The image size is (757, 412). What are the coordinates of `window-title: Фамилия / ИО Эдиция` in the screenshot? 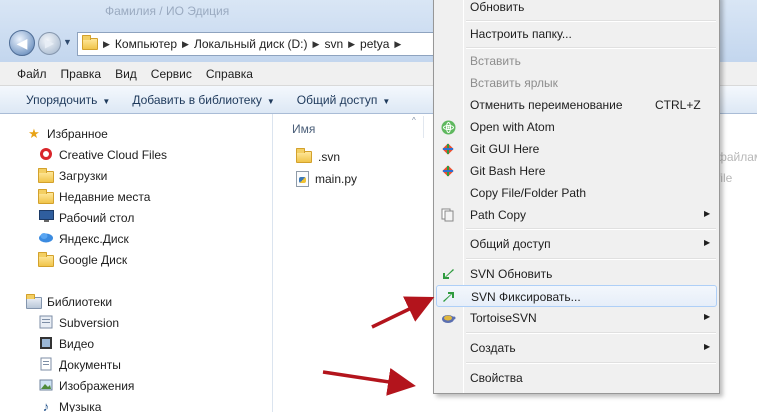 It's located at (167, 11).